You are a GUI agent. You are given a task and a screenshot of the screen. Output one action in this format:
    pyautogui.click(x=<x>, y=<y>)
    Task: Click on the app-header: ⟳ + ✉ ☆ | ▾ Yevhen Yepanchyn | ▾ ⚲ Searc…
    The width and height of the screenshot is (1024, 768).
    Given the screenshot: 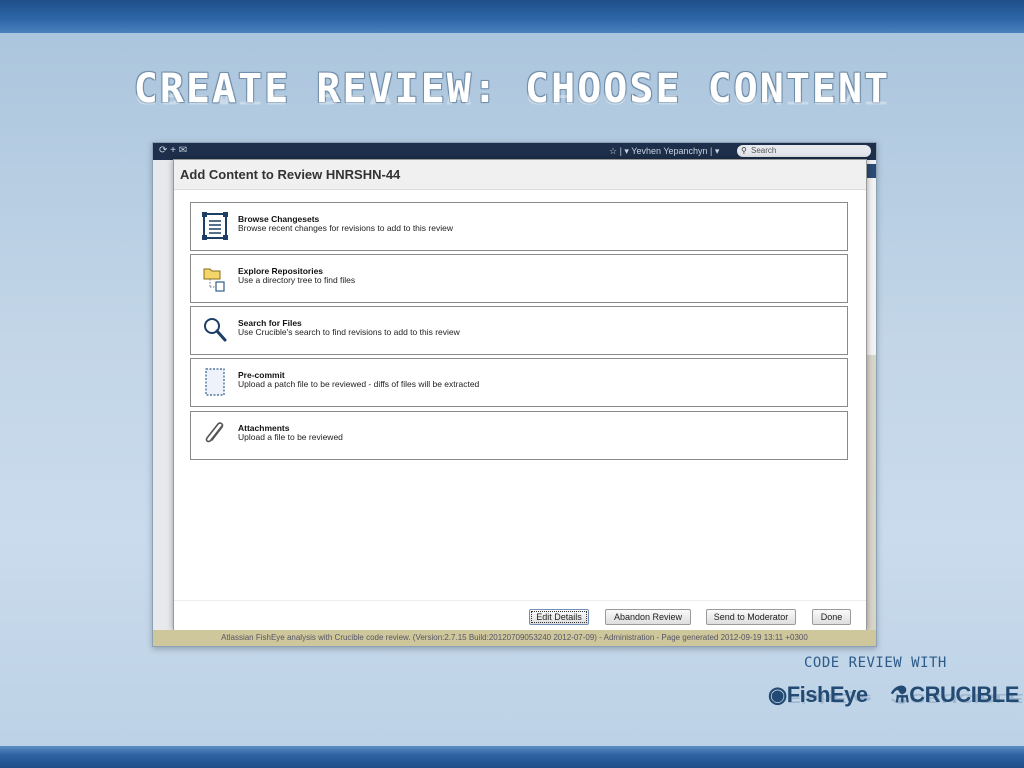 What is the action you would take?
    pyautogui.click(x=514, y=151)
    